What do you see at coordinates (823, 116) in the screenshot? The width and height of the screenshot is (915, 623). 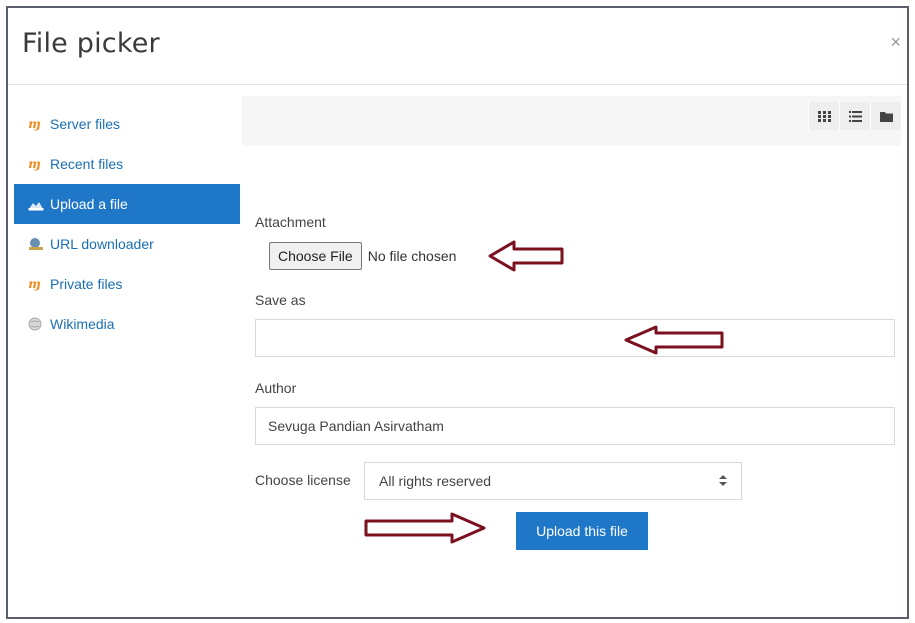 I see `grid-view-icon` at bounding box center [823, 116].